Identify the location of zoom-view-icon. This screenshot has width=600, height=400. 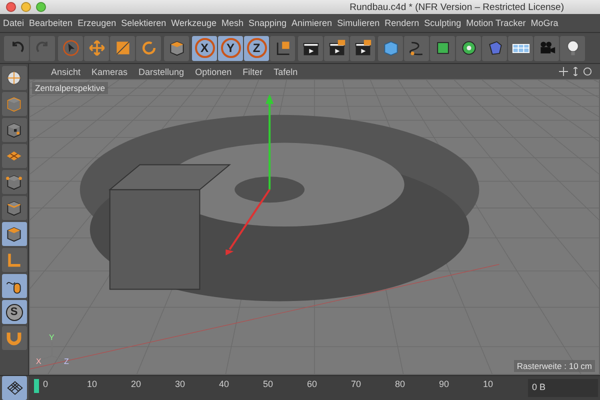
(575, 71).